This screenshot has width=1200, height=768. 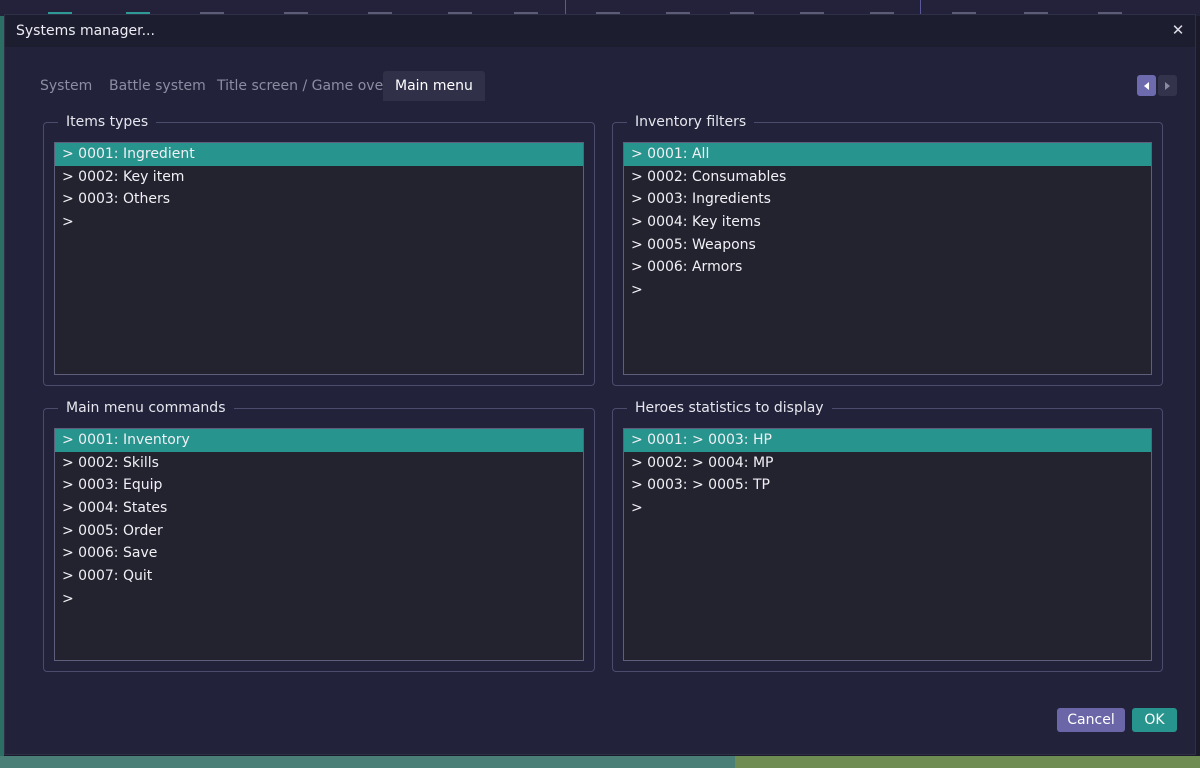 What do you see at coordinates (967, 762) in the screenshot?
I see `background-grass-tiles` at bounding box center [967, 762].